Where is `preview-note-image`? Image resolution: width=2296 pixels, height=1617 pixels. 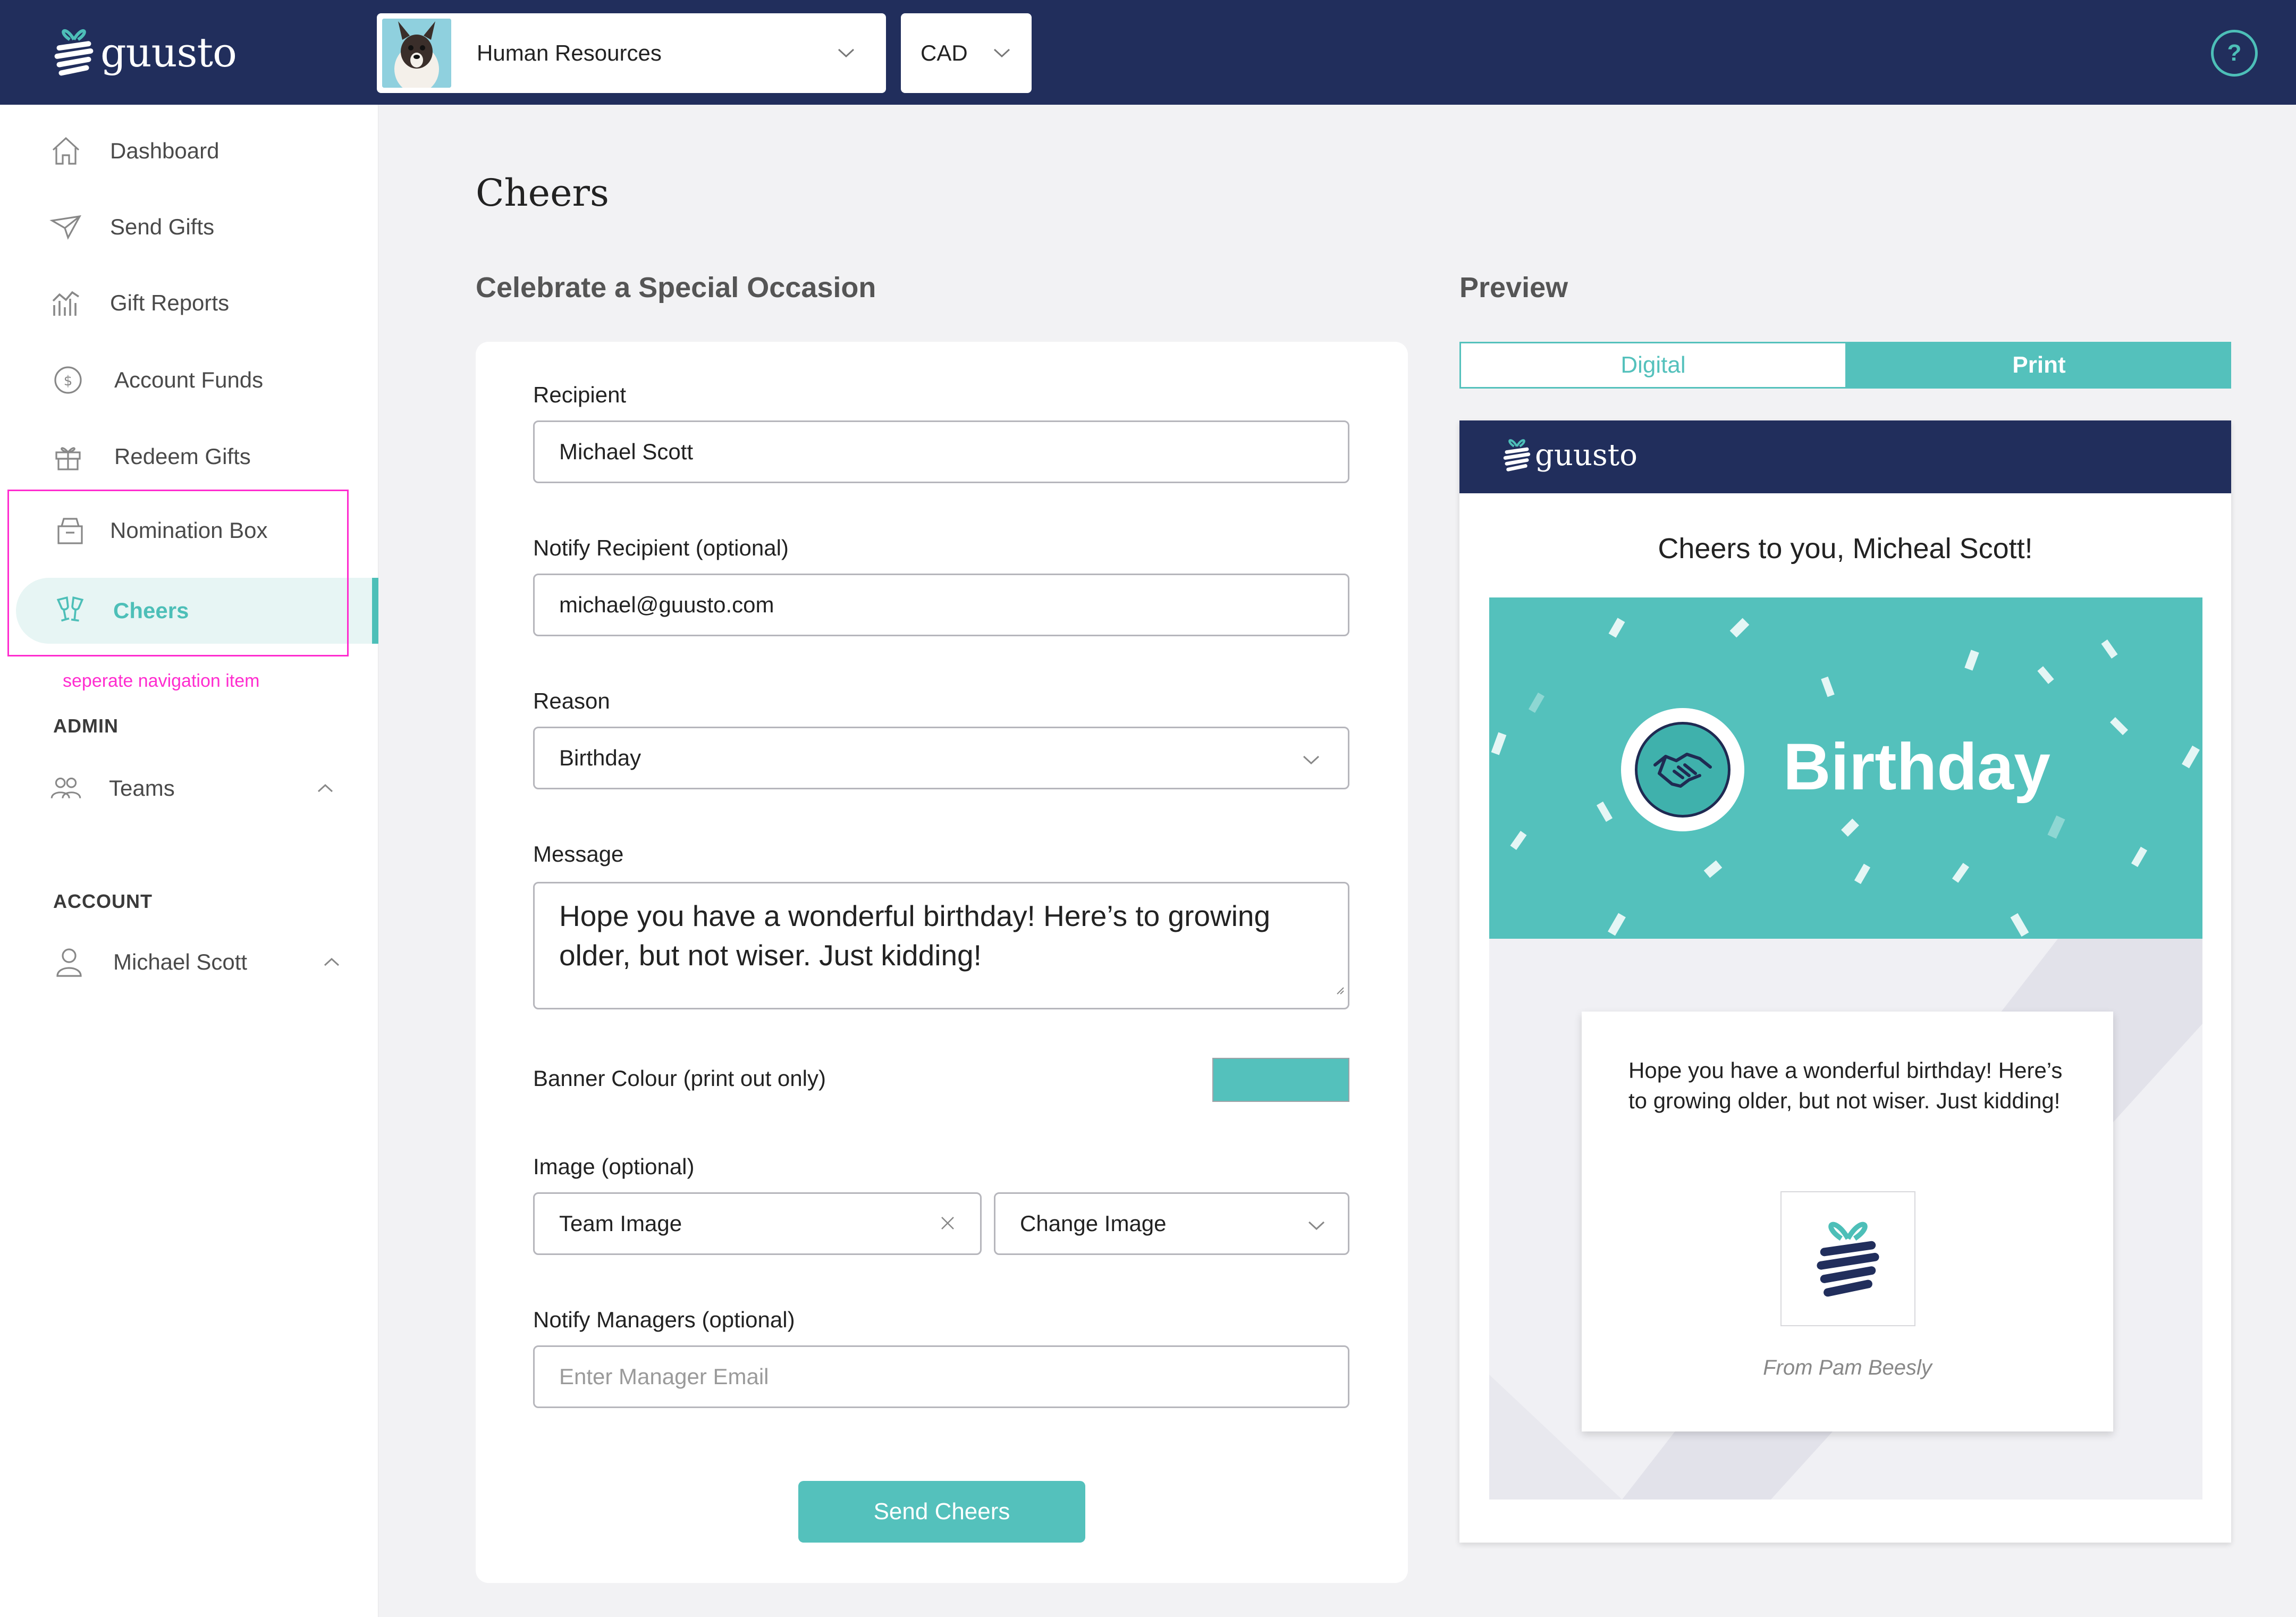
preview-note-image is located at coordinates (1847, 1259).